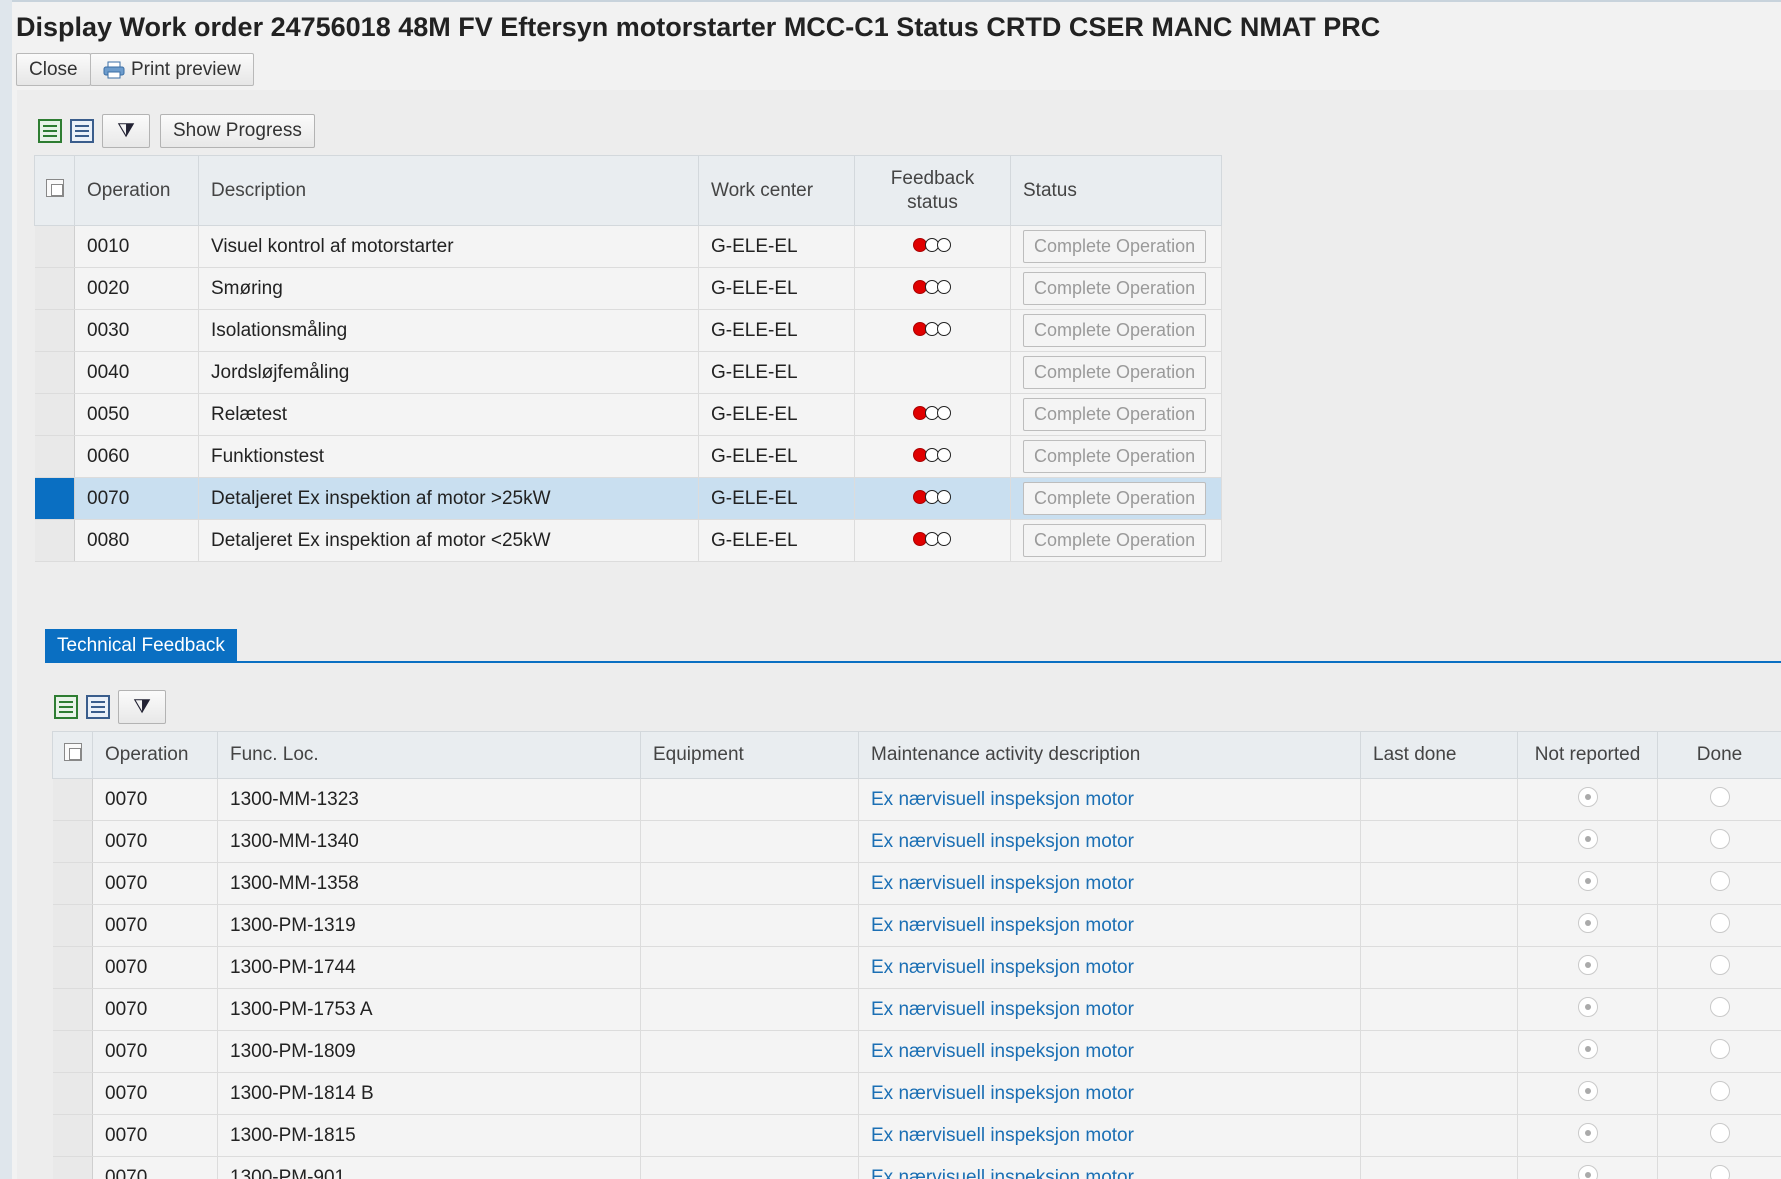 The height and width of the screenshot is (1179, 1781). Describe the element at coordinates (1587, 755) in the screenshot. I see `col-not-reported: Not reported` at that location.